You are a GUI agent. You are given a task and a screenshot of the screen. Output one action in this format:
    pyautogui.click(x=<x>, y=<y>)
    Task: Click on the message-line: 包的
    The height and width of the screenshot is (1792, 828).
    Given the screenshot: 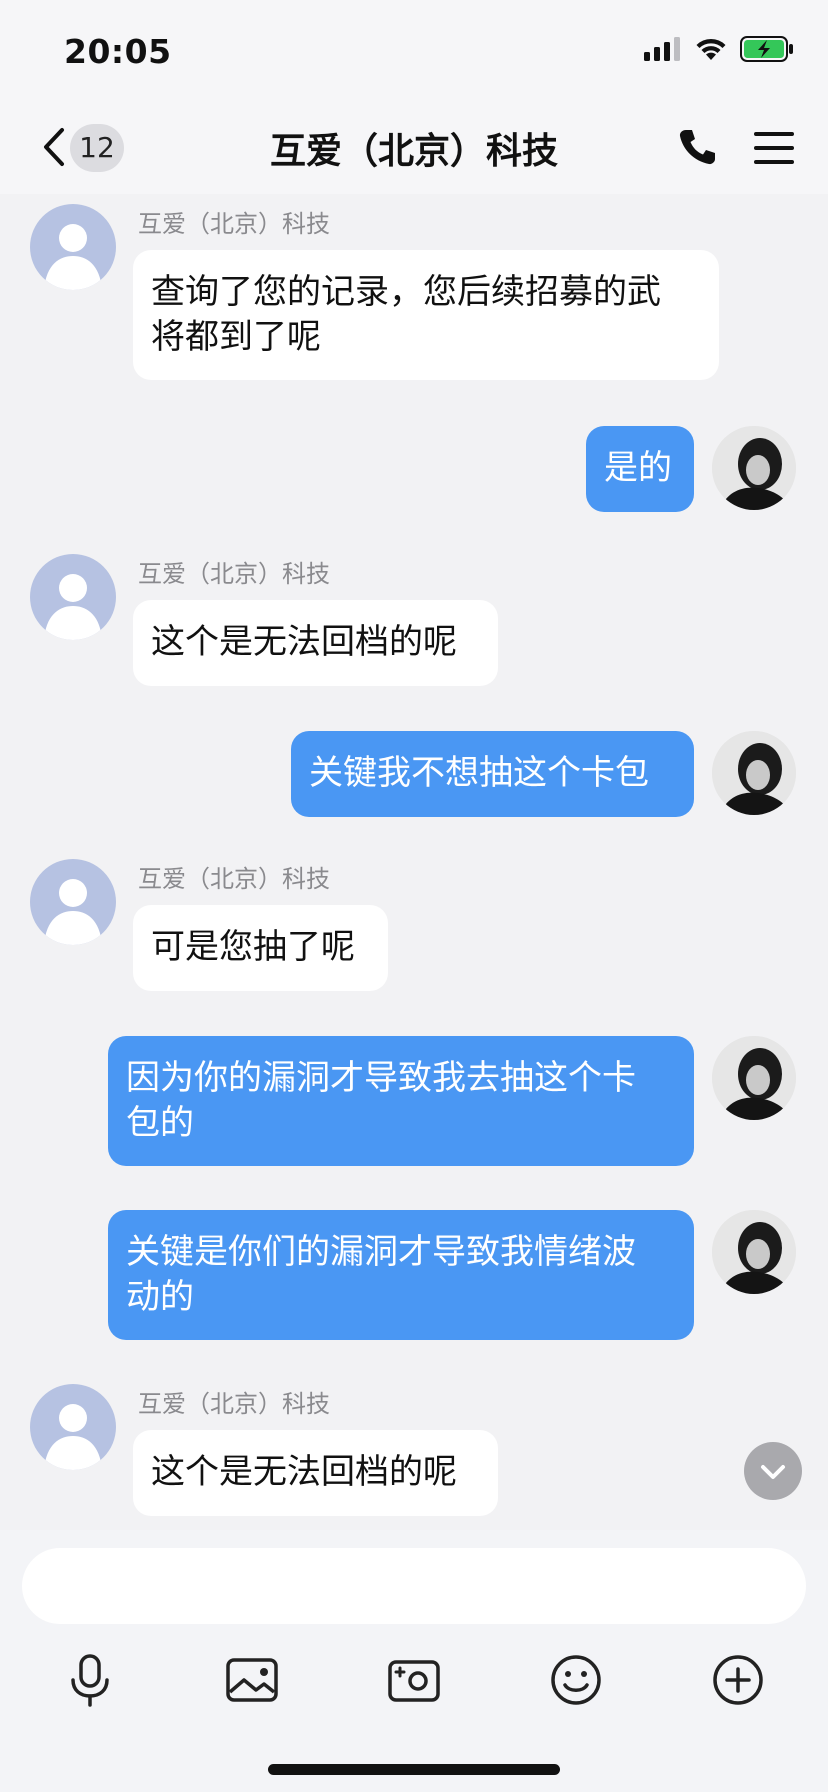 What is the action you would take?
    pyautogui.click(x=160, y=1123)
    